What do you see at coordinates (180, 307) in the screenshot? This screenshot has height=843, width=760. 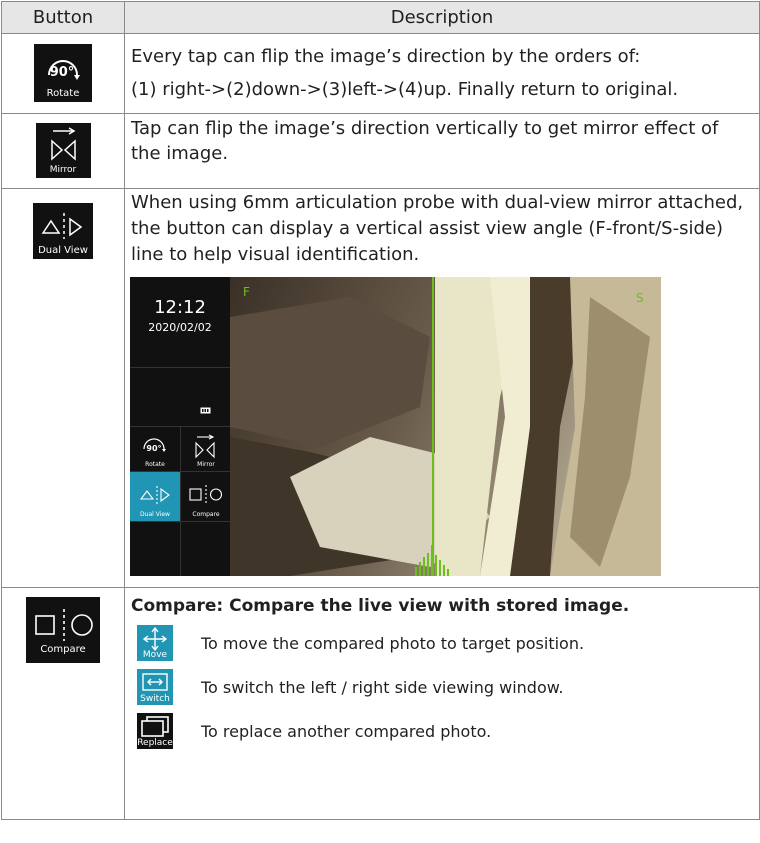 I see `clock-time: 12:12` at bounding box center [180, 307].